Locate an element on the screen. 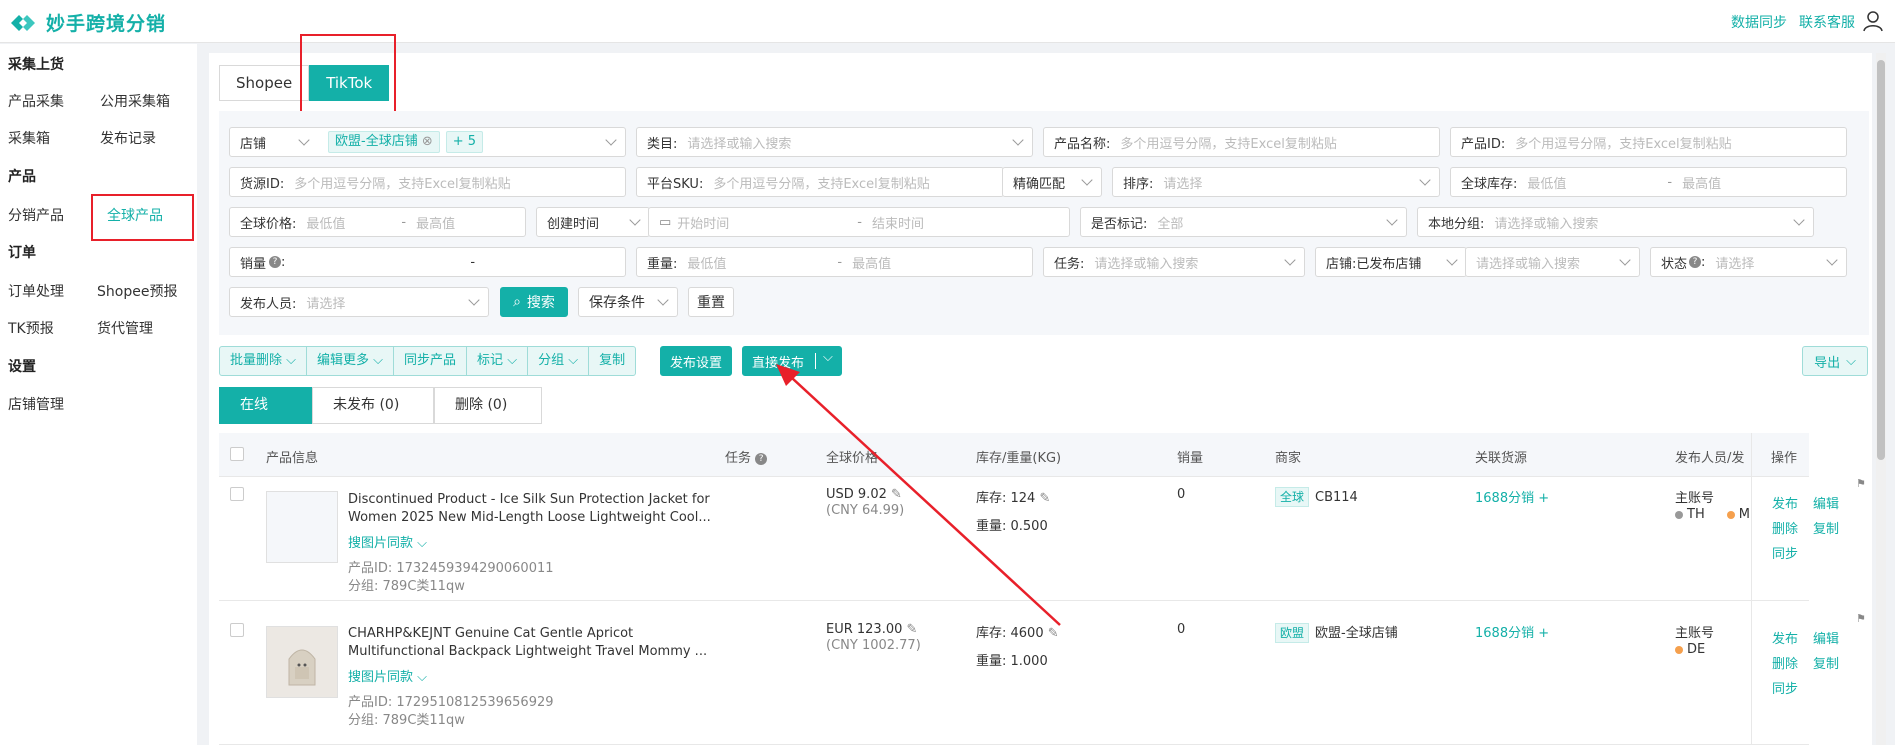  select-all-checkbox is located at coordinates (237, 454).